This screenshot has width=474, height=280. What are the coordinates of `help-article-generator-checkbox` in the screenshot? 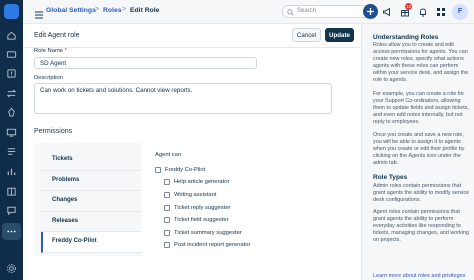 It's located at (167, 182).